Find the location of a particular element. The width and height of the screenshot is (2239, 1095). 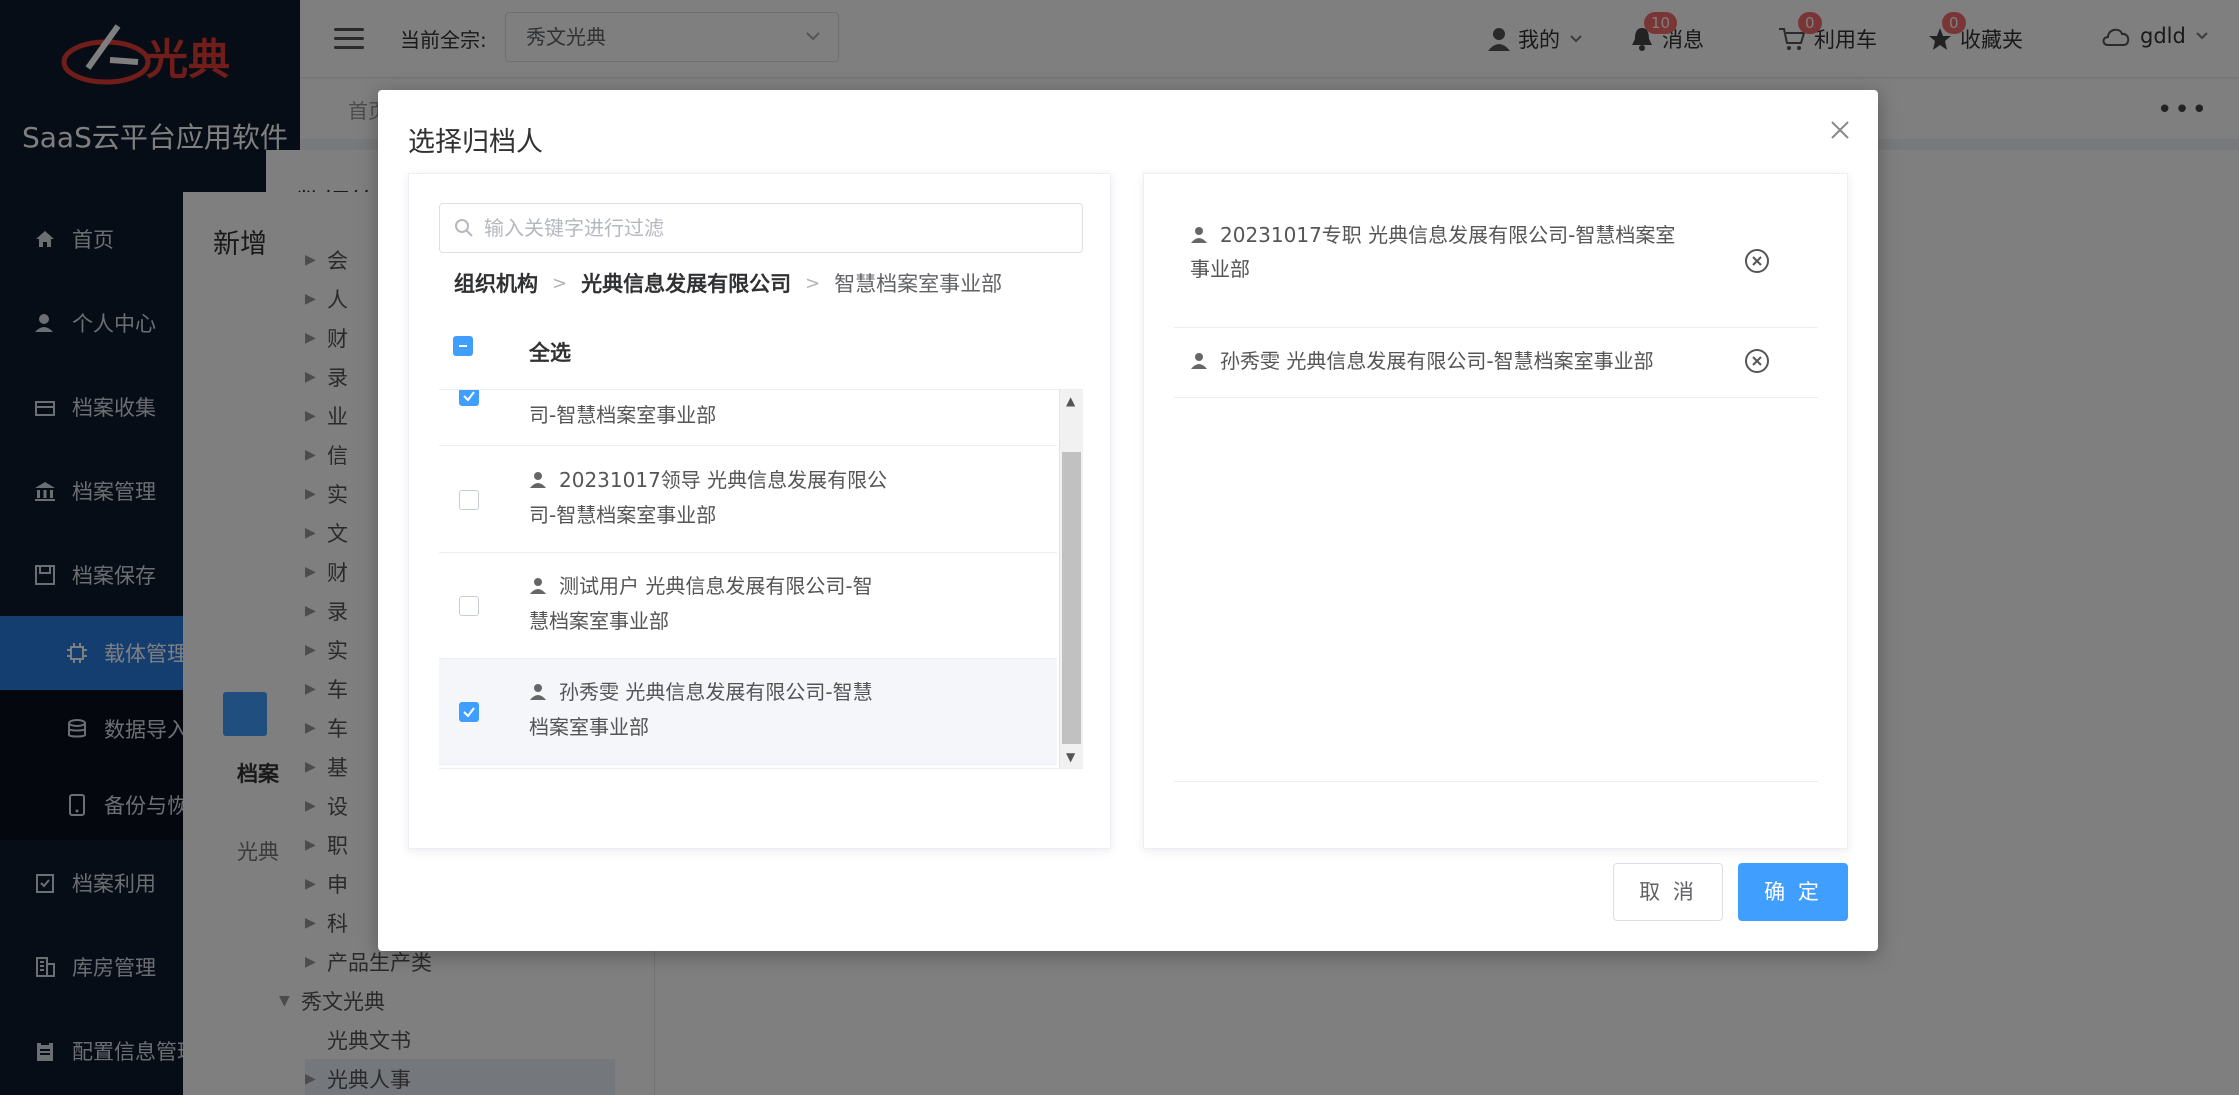

breadcrumb-item: 光典信息发展有限公司 is located at coordinates (686, 283).